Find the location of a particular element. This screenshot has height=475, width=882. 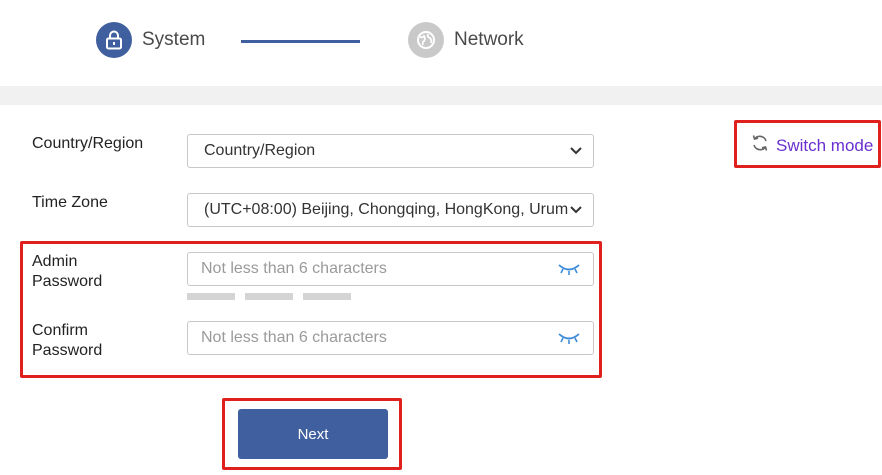

step-system: System is located at coordinates (150, 40).